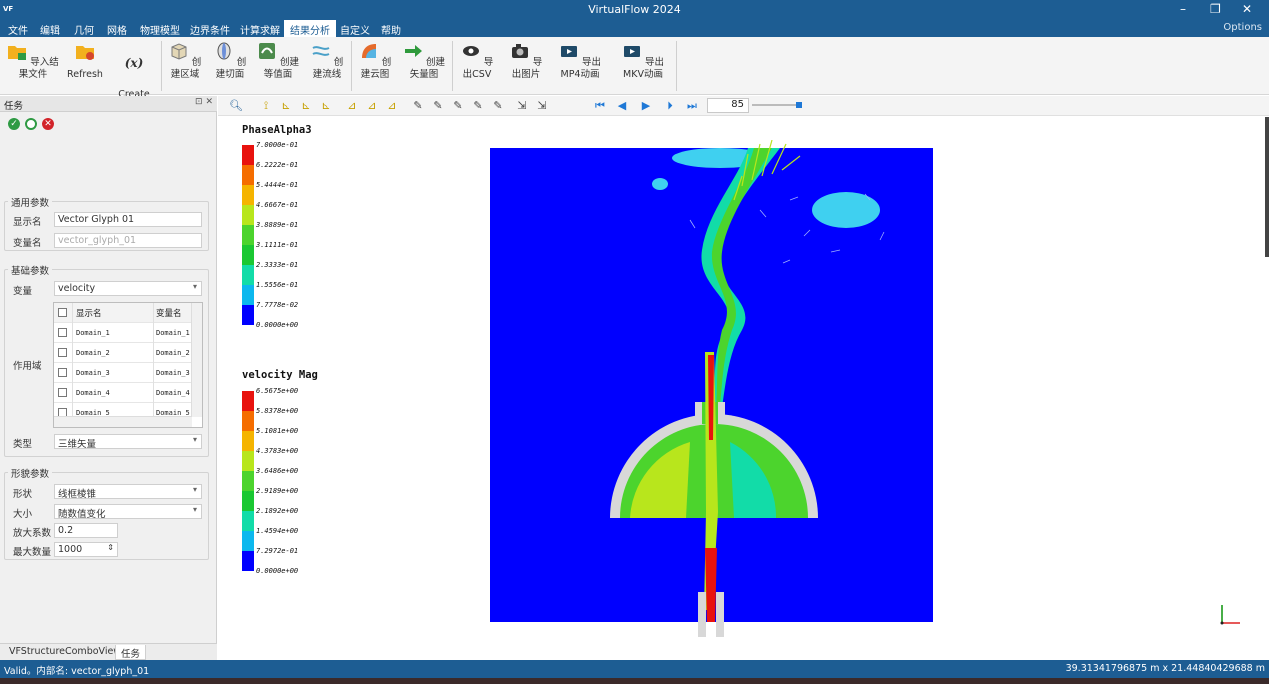 The image size is (1269, 684). What do you see at coordinates (123, 393) in the screenshot?
I see `table-row: Domain_4 Domain_4` at bounding box center [123, 393].